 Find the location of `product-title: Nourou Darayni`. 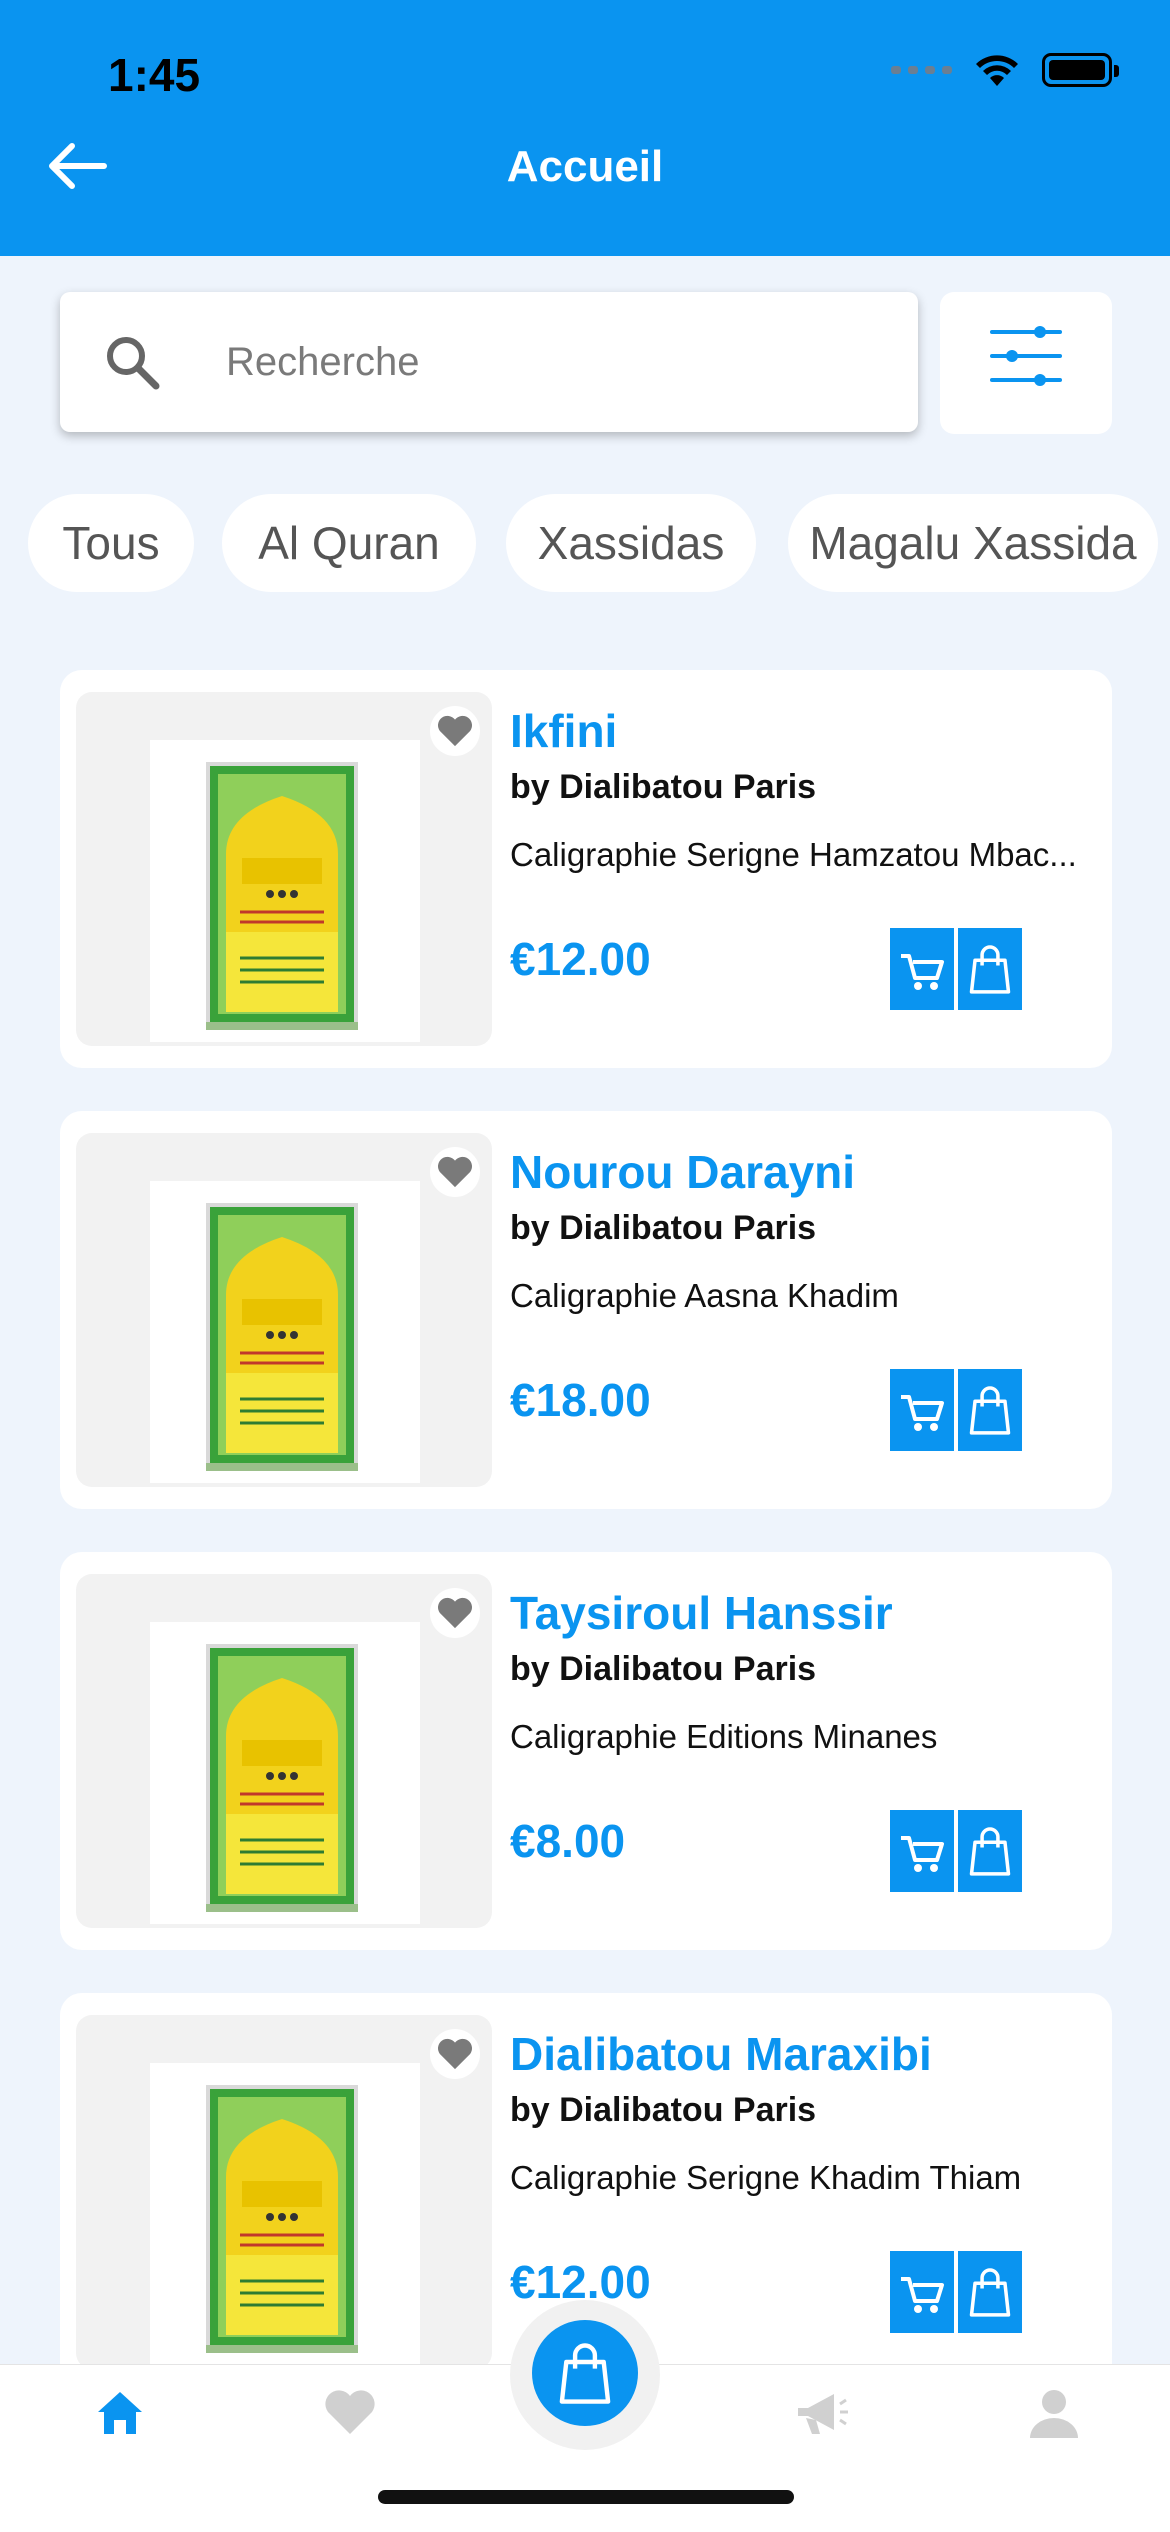

product-title: Nourou Darayni is located at coordinates (682, 1172).